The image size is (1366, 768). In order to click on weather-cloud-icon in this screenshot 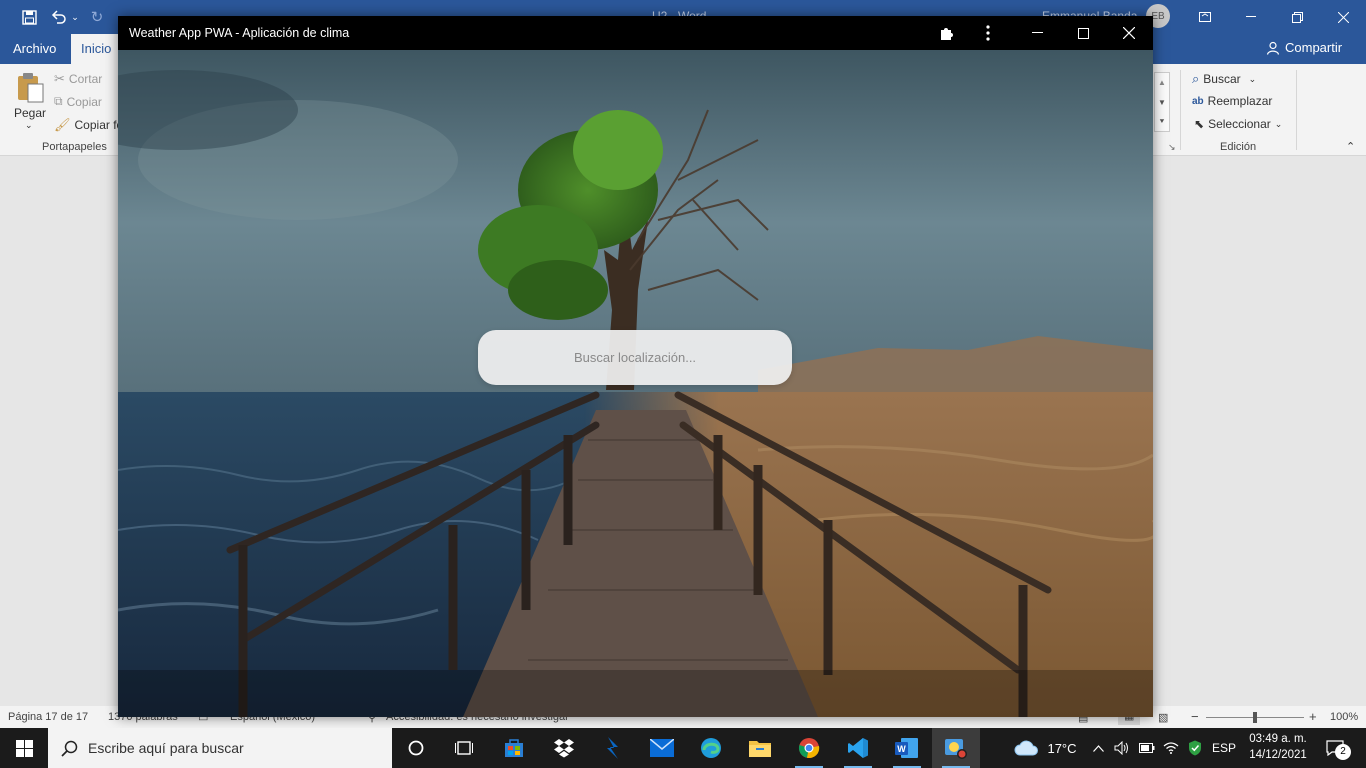, I will do `click(1026, 748)`.